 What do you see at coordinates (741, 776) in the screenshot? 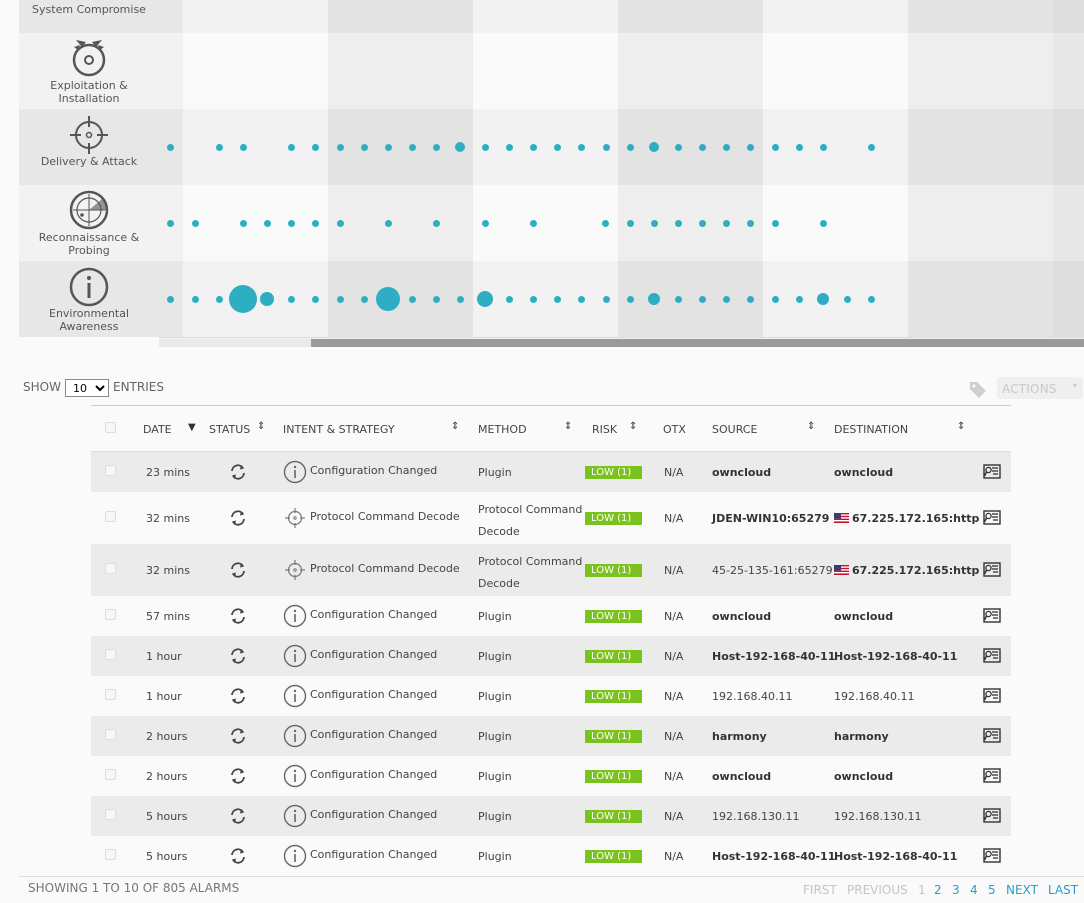
I see `row-source: owncloud` at bounding box center [741, 776].